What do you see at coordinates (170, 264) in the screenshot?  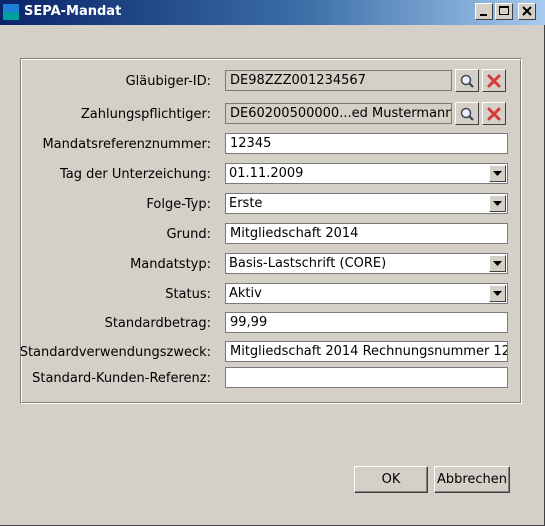 I see `mandatstyp-label: Mandatstyp:` at bounding box center [170, 264].